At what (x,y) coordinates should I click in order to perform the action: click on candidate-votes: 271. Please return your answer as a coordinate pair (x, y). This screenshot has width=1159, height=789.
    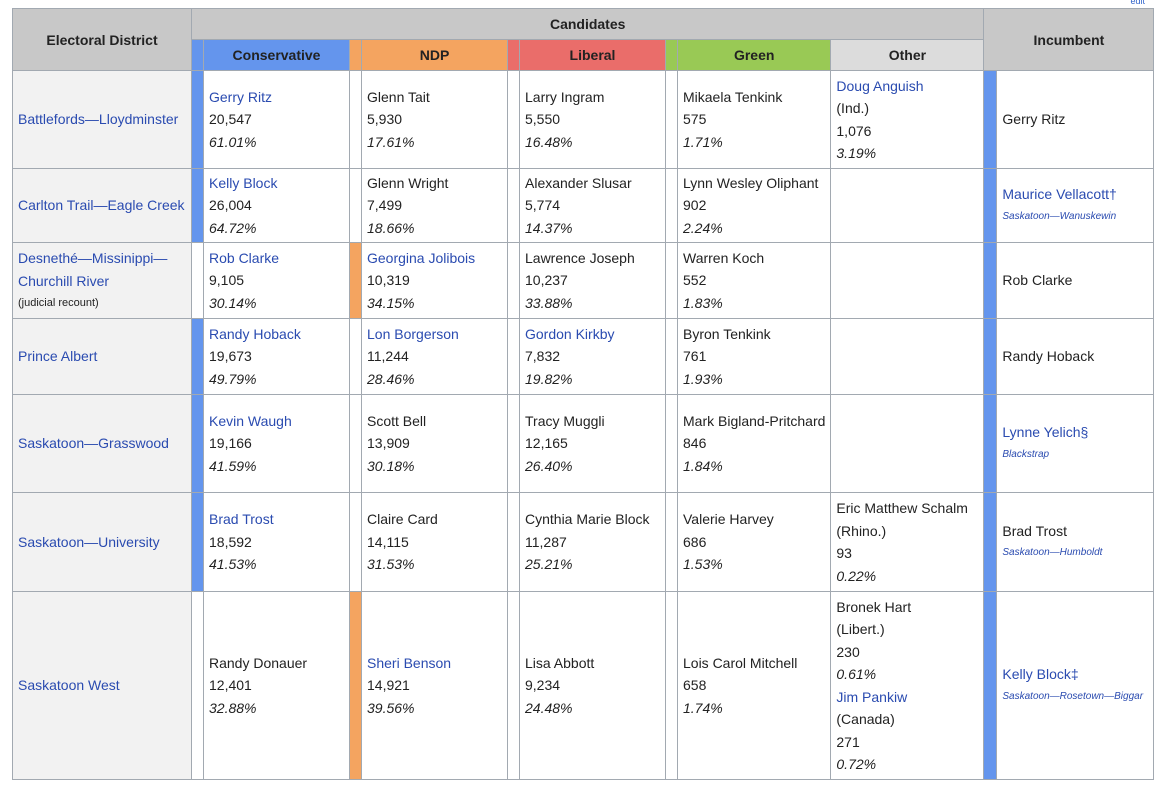
    Looking at the image, I should click on (848, 741).